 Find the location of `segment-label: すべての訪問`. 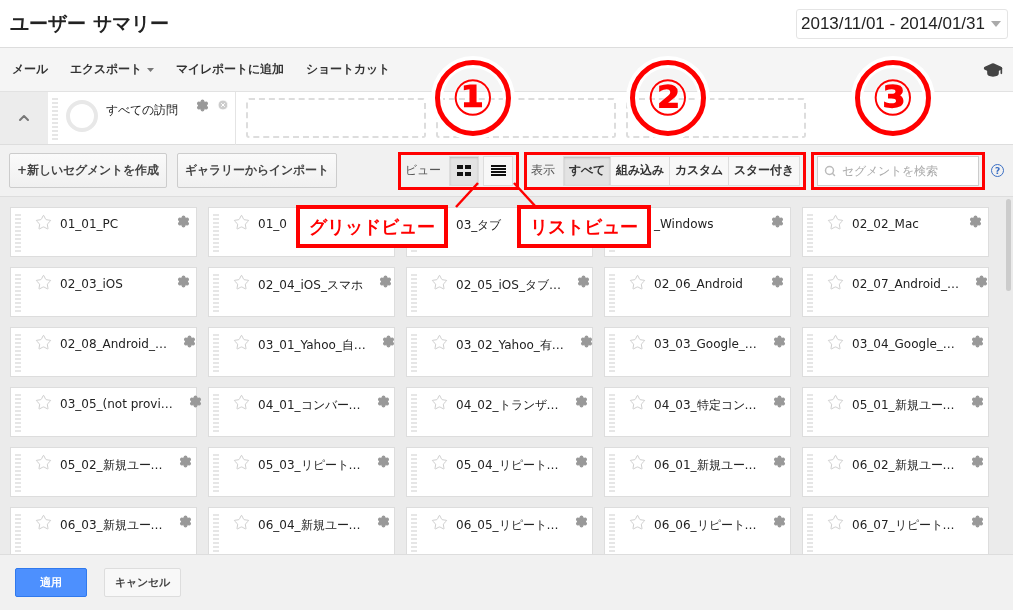

segment-label: すべての訪問 is located at coordinates (142, 110).